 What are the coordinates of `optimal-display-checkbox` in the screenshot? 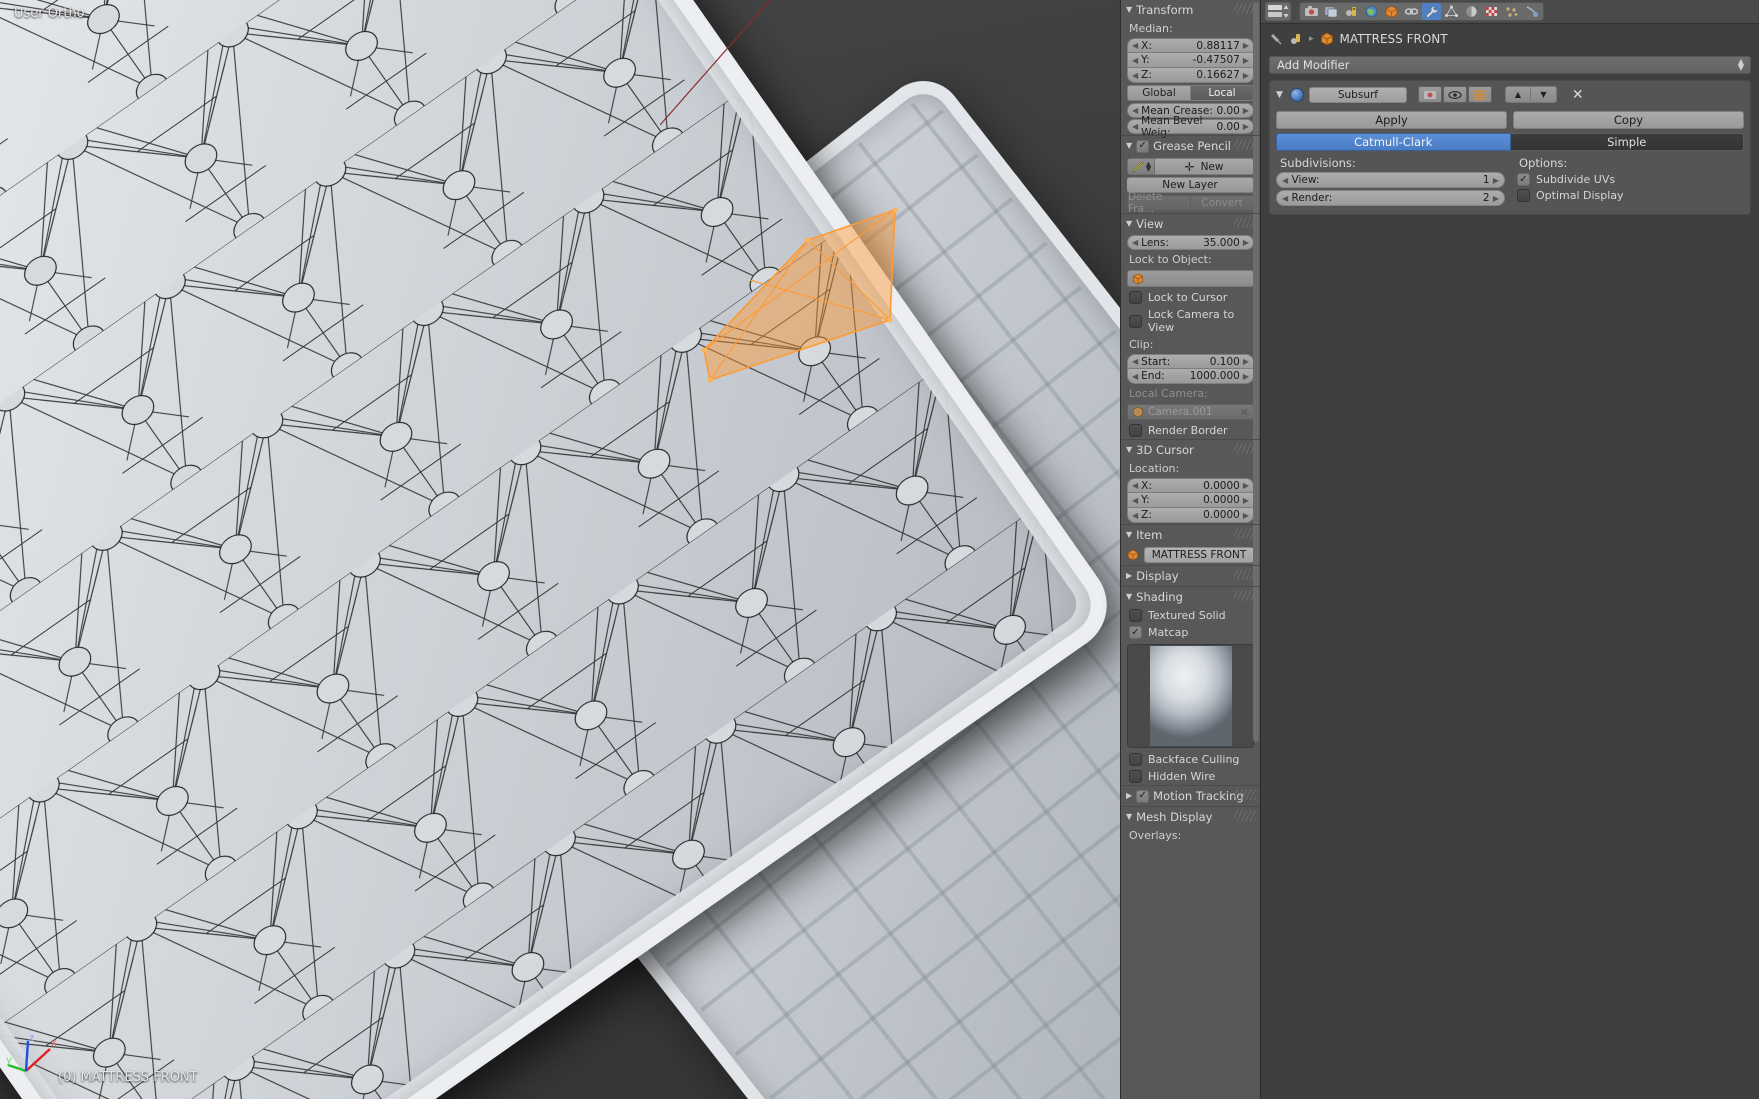 It's located at (1523, 195).